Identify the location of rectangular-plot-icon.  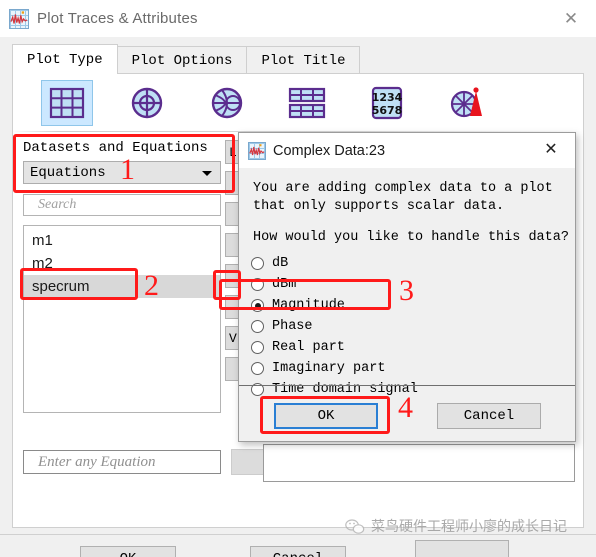
(67, 103).